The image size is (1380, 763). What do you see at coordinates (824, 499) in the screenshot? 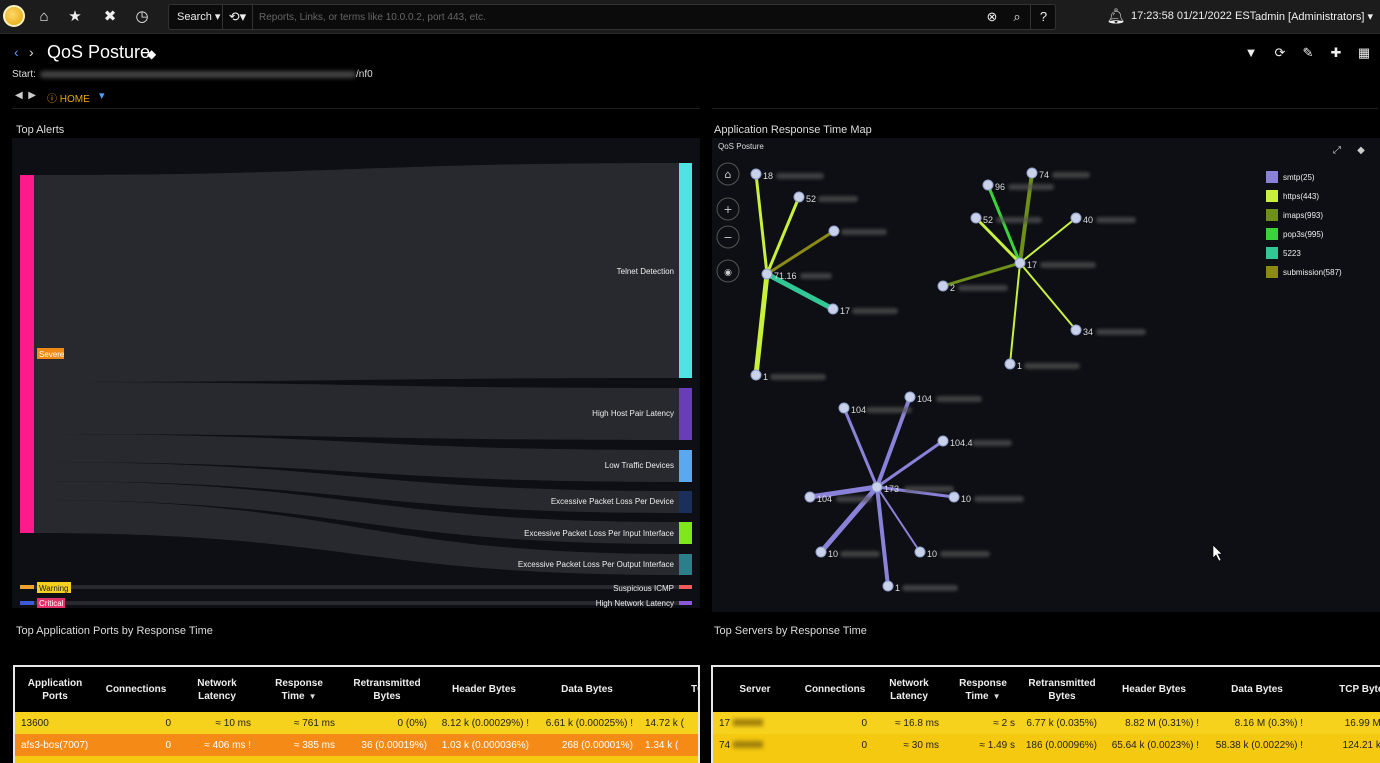
I see `node-label-c5: 104` at bounding box center [824, 499].